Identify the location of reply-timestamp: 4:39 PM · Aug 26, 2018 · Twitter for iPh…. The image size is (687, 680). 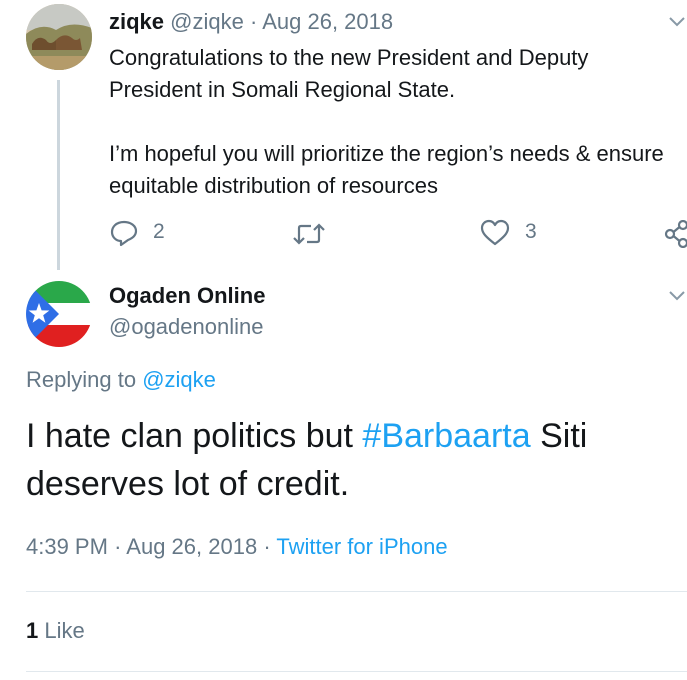
(237, 547).